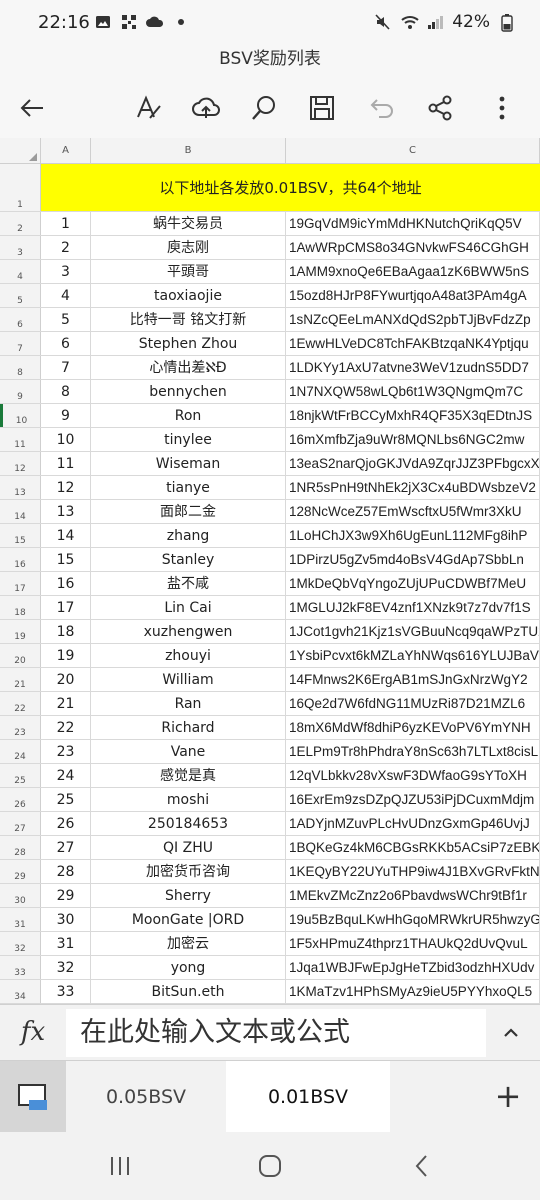 This screenshot has height=1200, width=540. I want to click on row-header: 29, so click(20, 871).